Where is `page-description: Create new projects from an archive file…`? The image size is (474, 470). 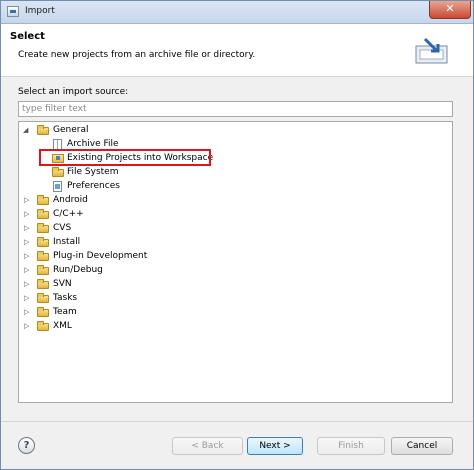
page-description: Create new projects from an archive file… is located at coordinates (137, 55).